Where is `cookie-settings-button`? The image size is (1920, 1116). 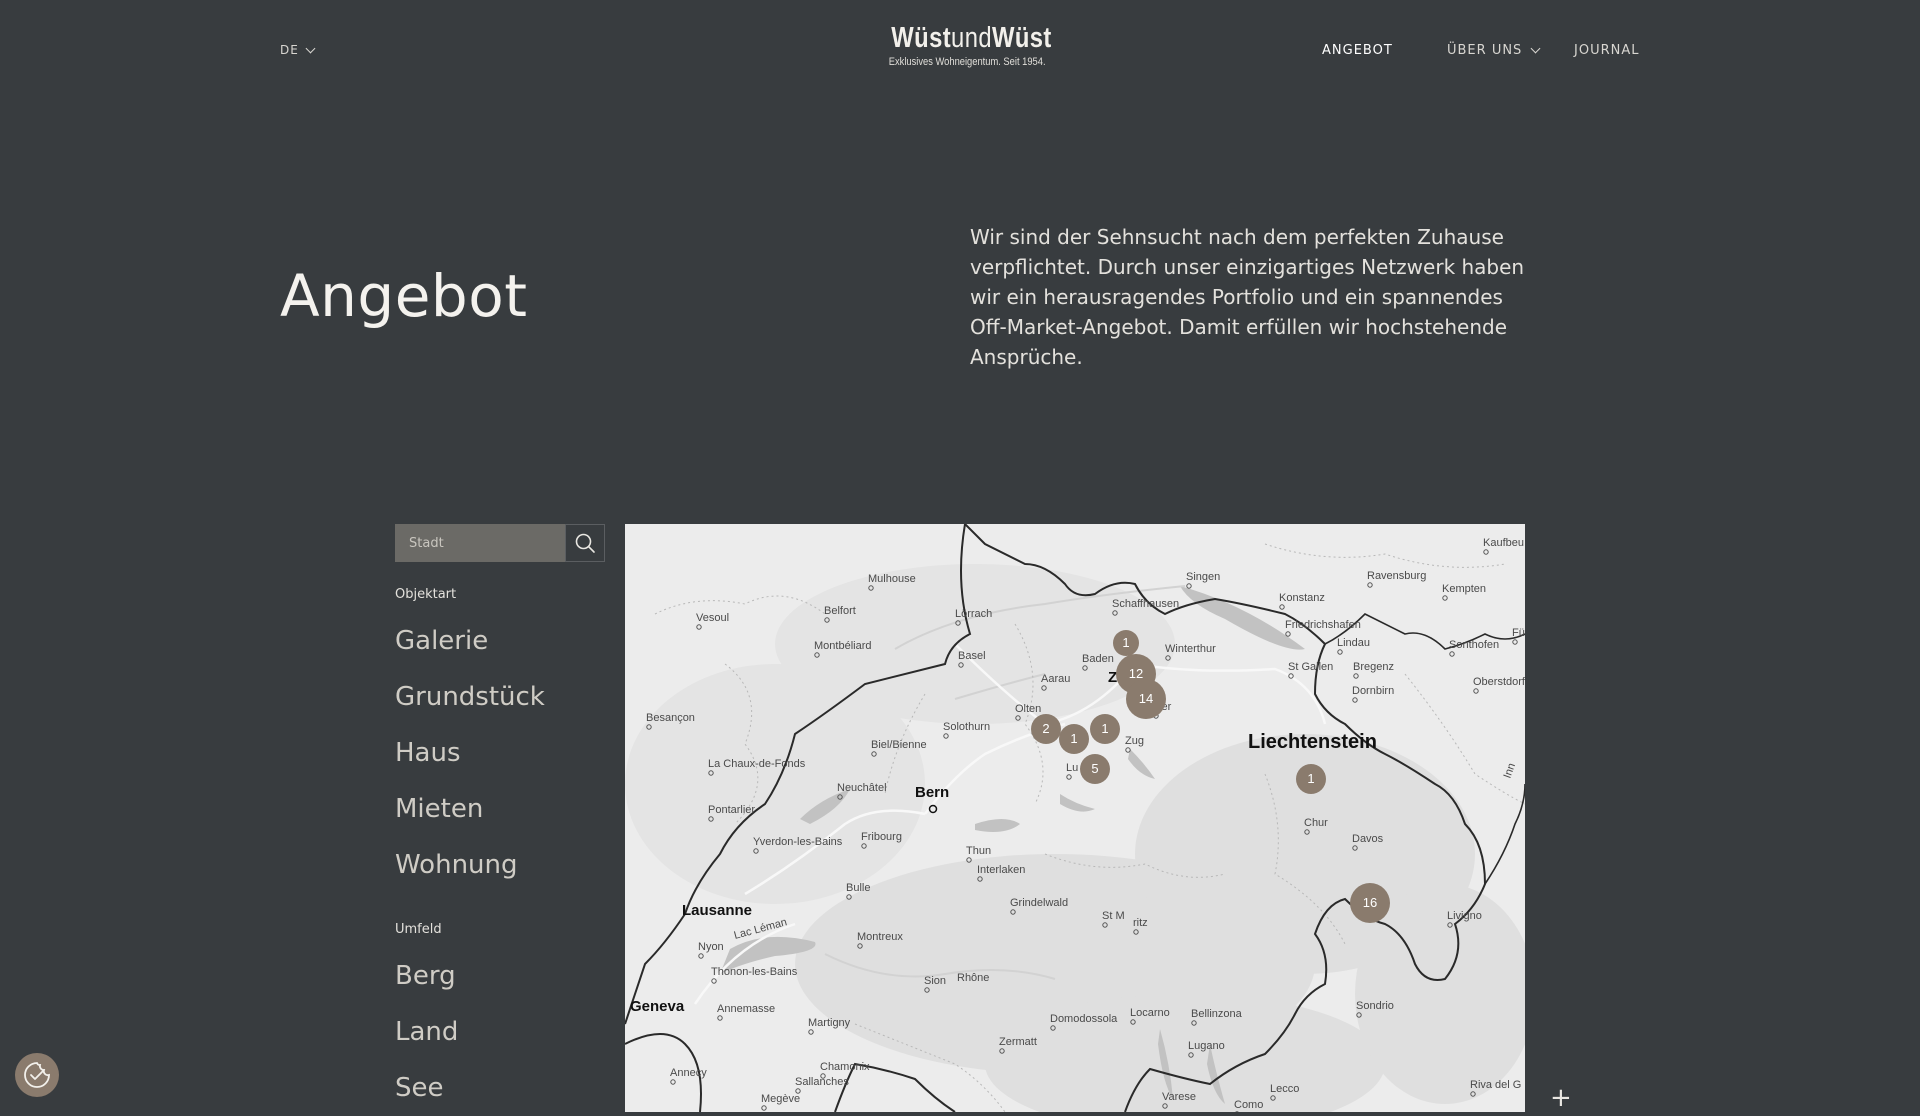
cookie-settings-button is located at coordinates (37, 1075).